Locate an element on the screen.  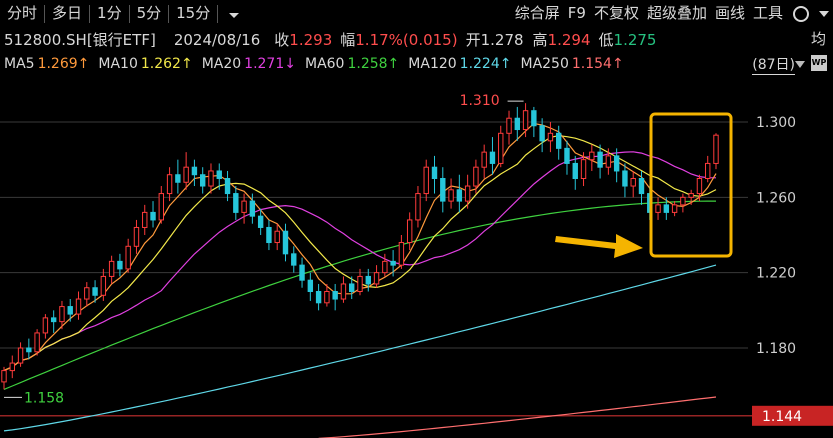
tab-15min: 15分 is located at coordinates (193, 13).